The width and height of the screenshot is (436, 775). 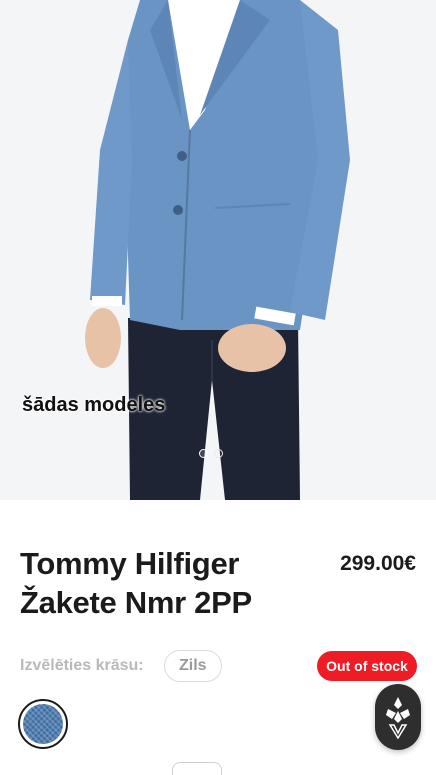 I want to click on floating-action-button, so click(x=398, y=717).